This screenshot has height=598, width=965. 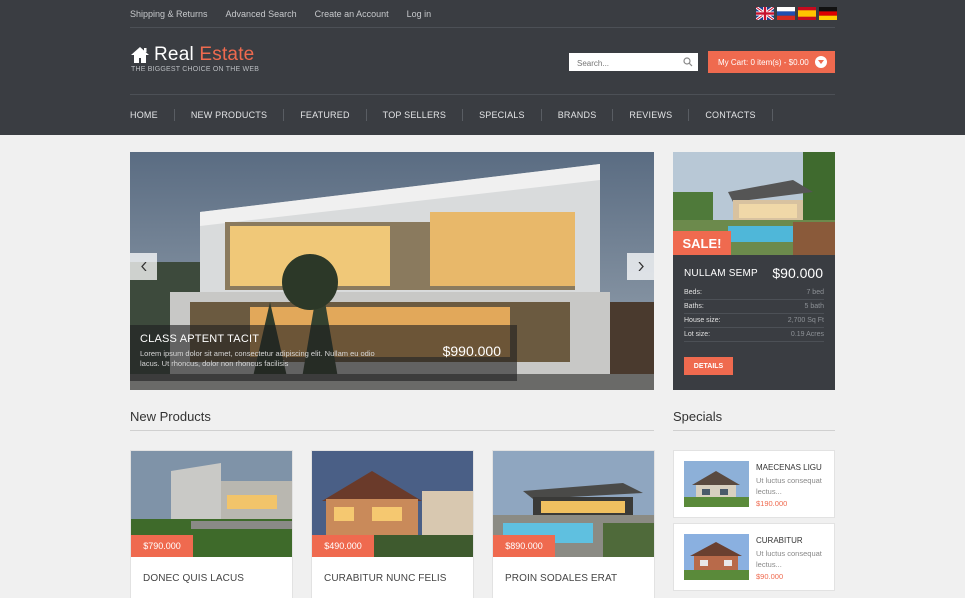 I want to click on spec-label: Baths:, so click(x=694, y=306).